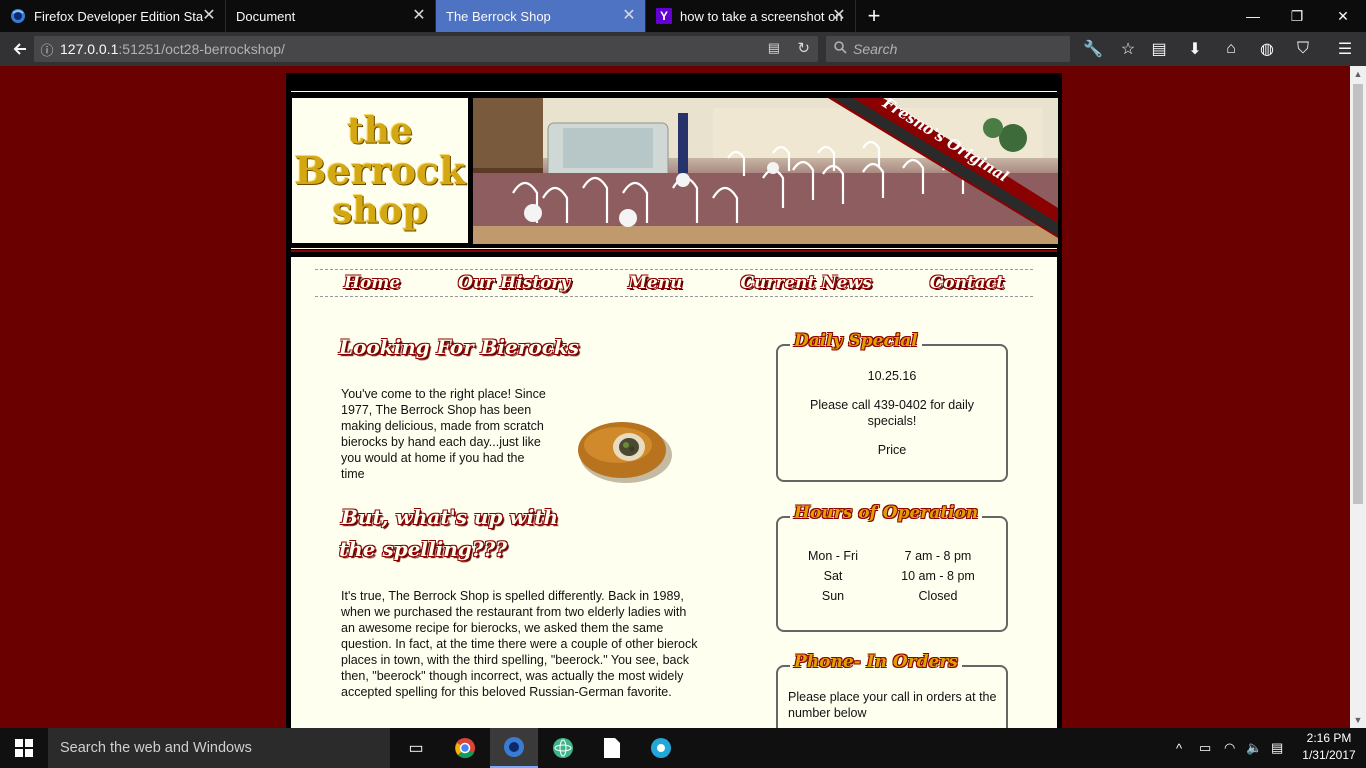 The width and height of the screenshot is (1366, 768). I want to click on home-icon: ⌂, so click(1231, 49).